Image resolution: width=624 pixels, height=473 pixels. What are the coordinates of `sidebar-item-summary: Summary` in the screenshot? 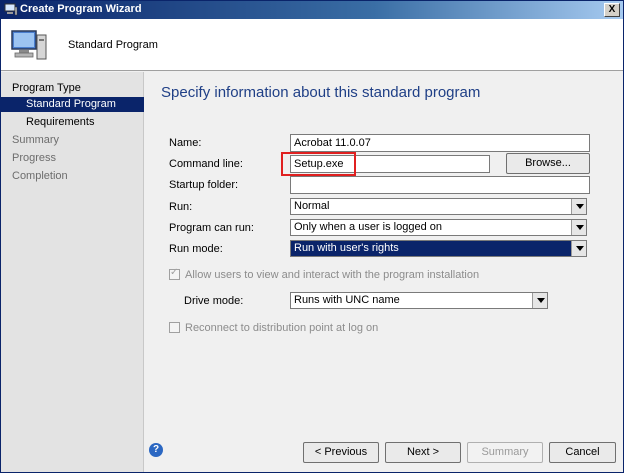 It's located at (36, 140).